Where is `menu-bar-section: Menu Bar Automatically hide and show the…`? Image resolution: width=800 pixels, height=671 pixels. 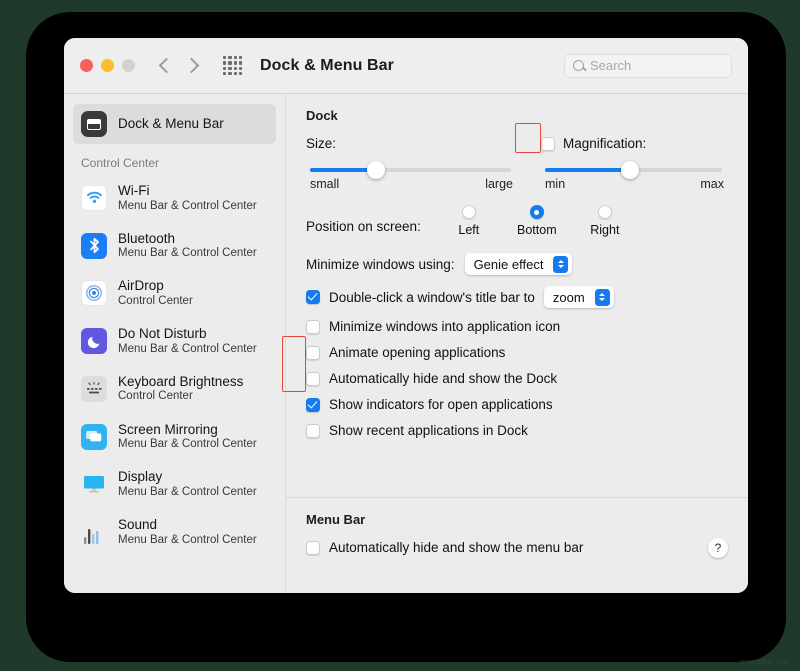
menu-bar-section: Menu Bar Automatically hide and show the… is located at coordinates (517, 535).